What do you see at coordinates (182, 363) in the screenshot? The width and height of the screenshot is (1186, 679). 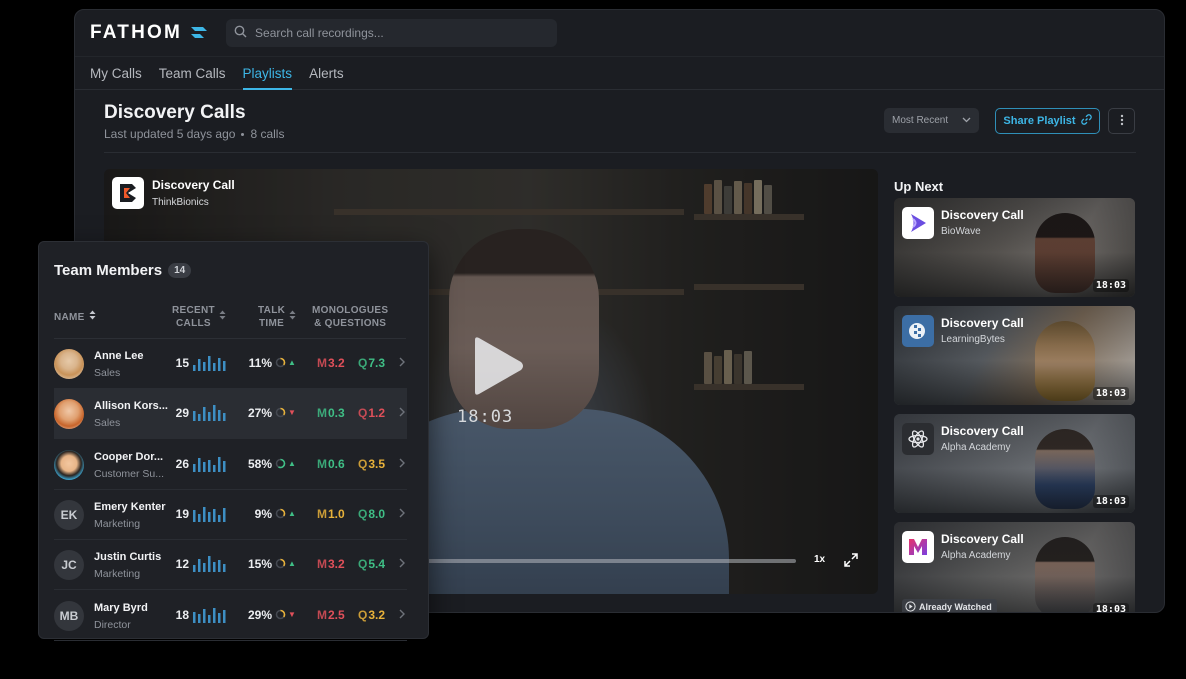 I see `recent-calls-value: 15` at bounding box center [182, 363].